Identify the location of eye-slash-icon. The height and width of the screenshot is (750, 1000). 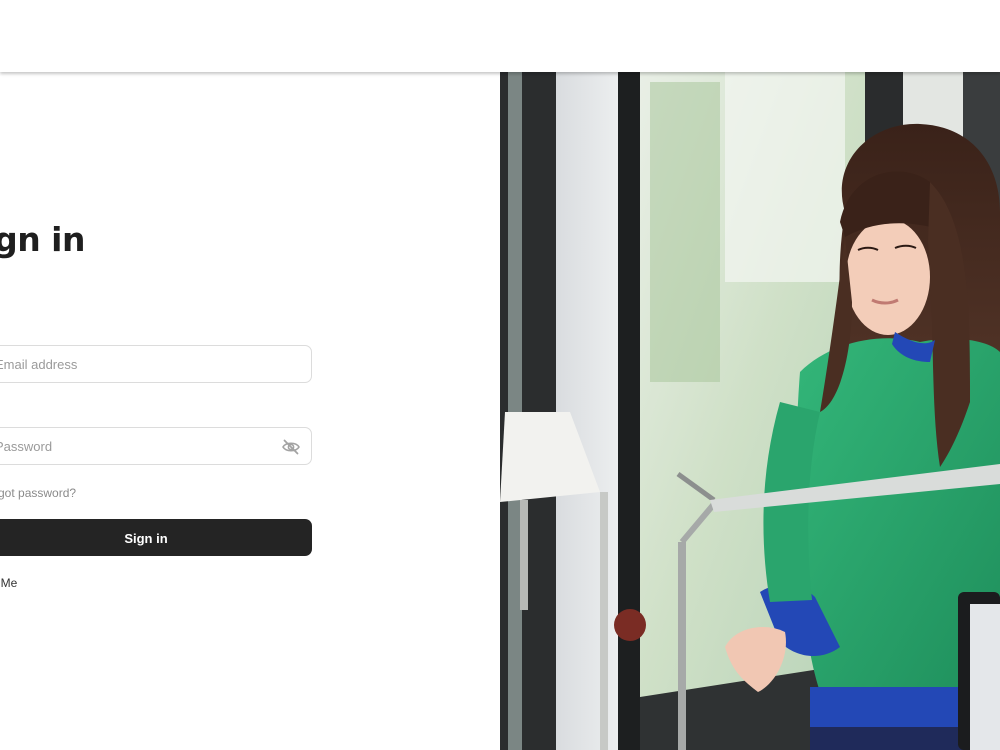
(291, 447).